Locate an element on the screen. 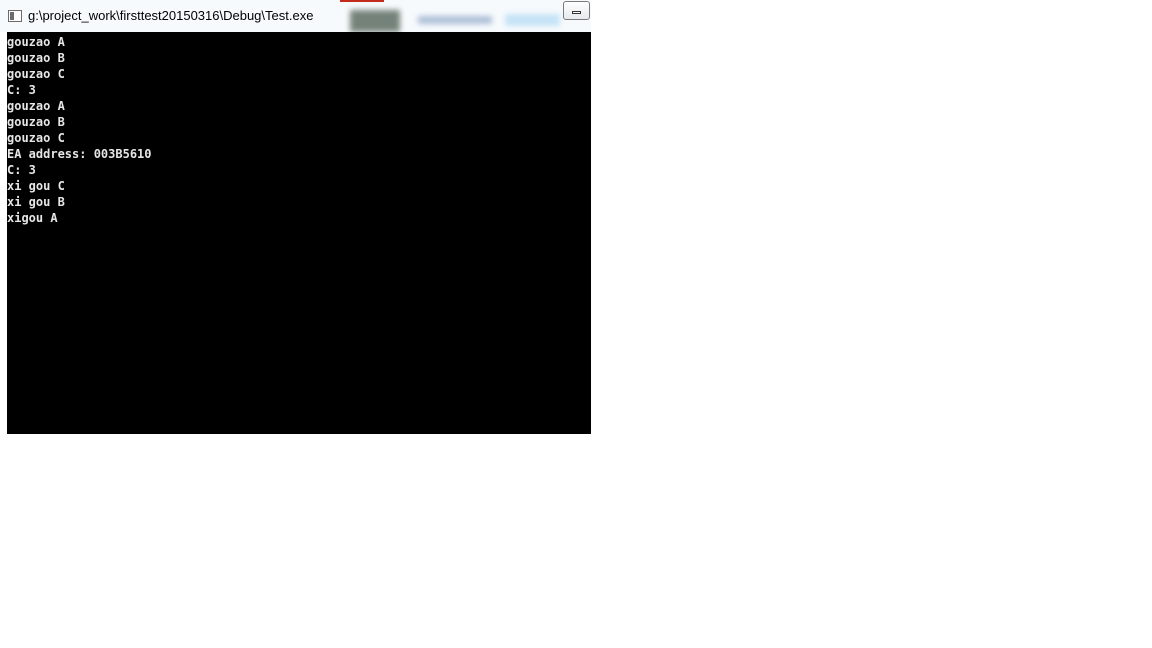  console-line: xi gou C is located at coordinates (36, 186).